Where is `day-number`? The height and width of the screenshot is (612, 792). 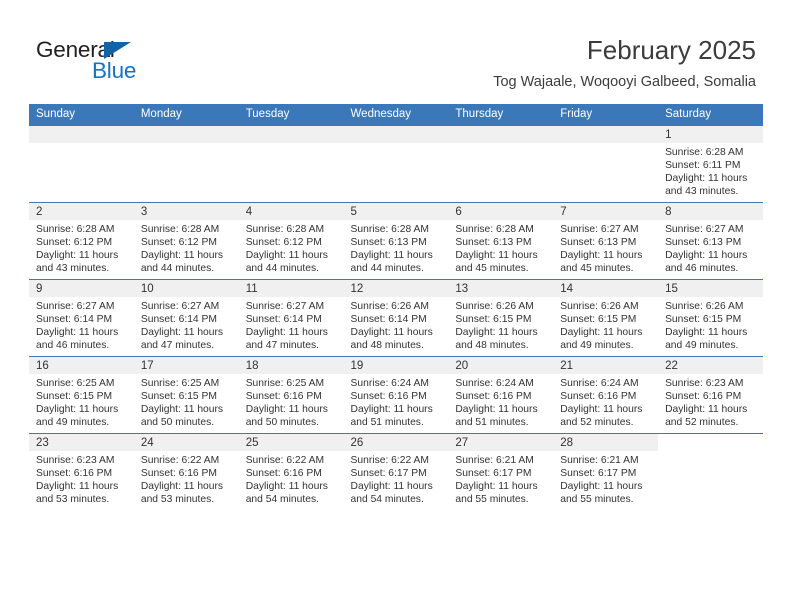 day-number is located at coordinates (81, 134).